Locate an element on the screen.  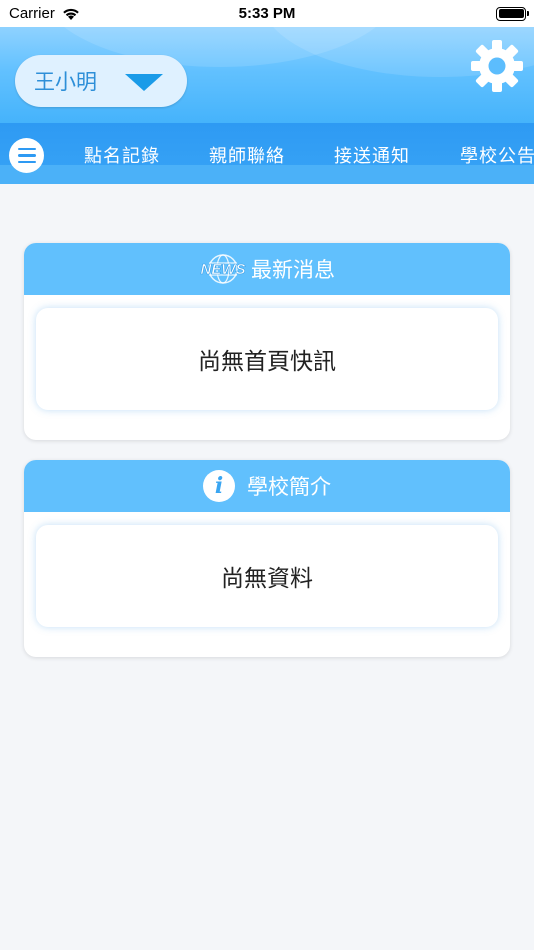
news-card-title: 最新消息 is located at coordinates (293, 270).